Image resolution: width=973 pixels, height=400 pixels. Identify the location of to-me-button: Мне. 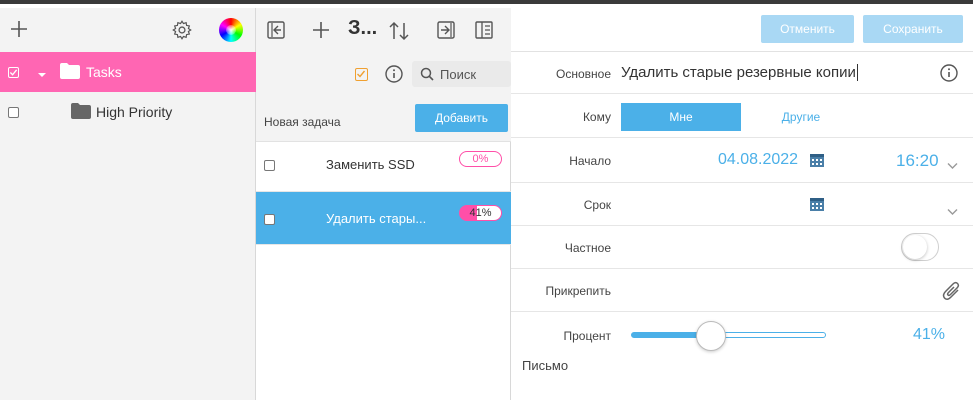
(681, 117).